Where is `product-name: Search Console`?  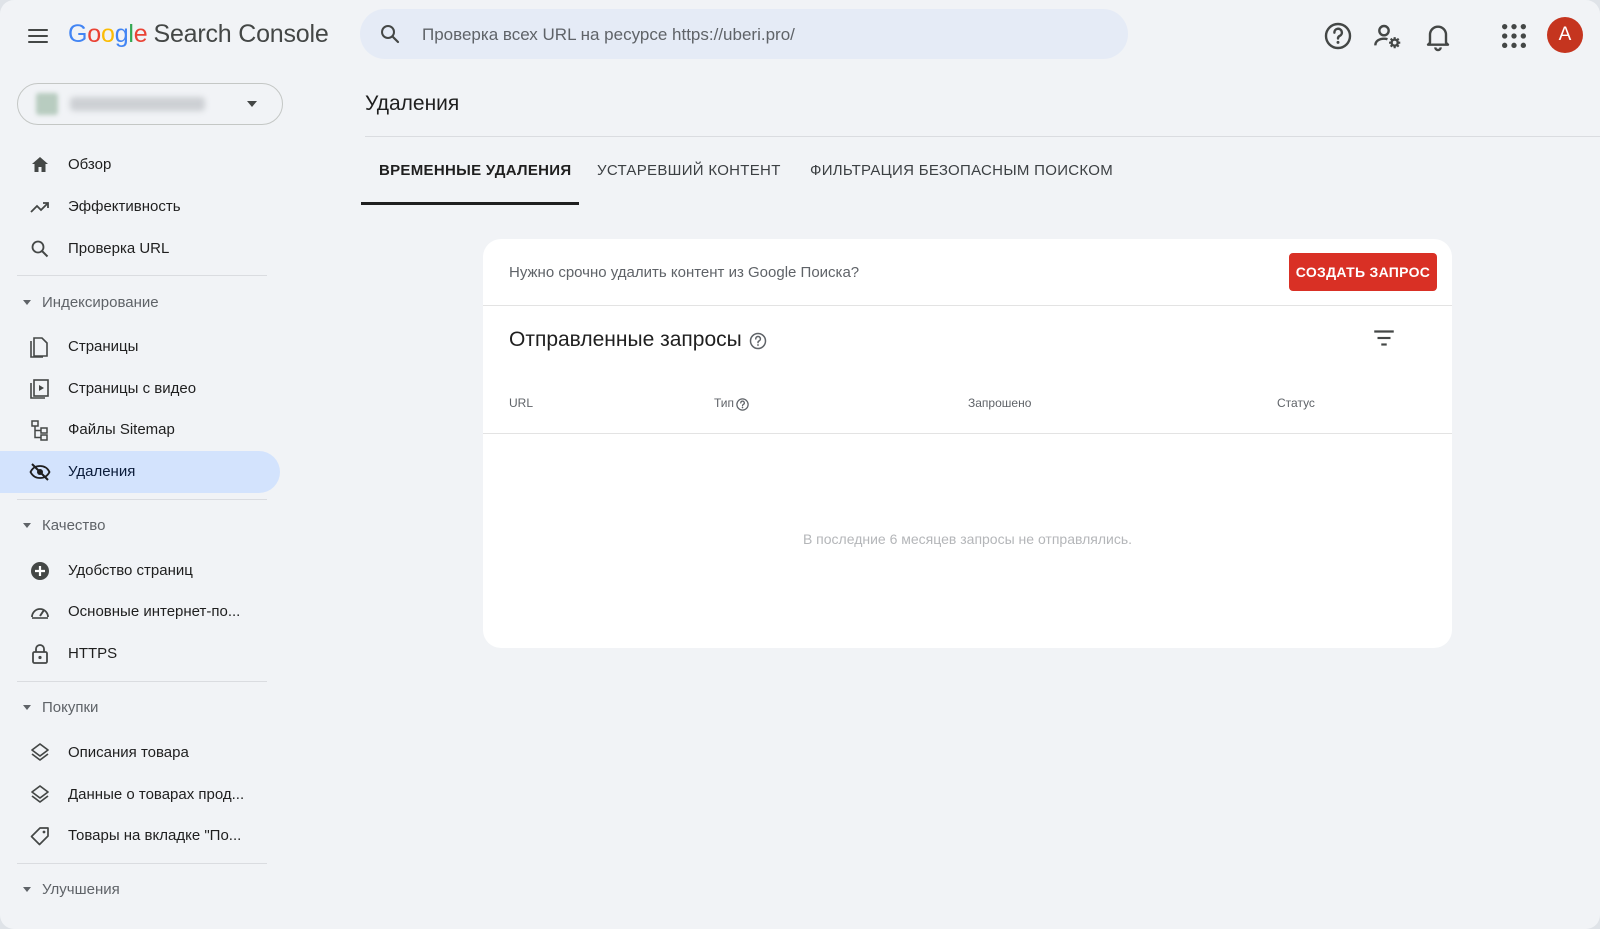 product-name: Search Console is located at coordinates (241, 34).